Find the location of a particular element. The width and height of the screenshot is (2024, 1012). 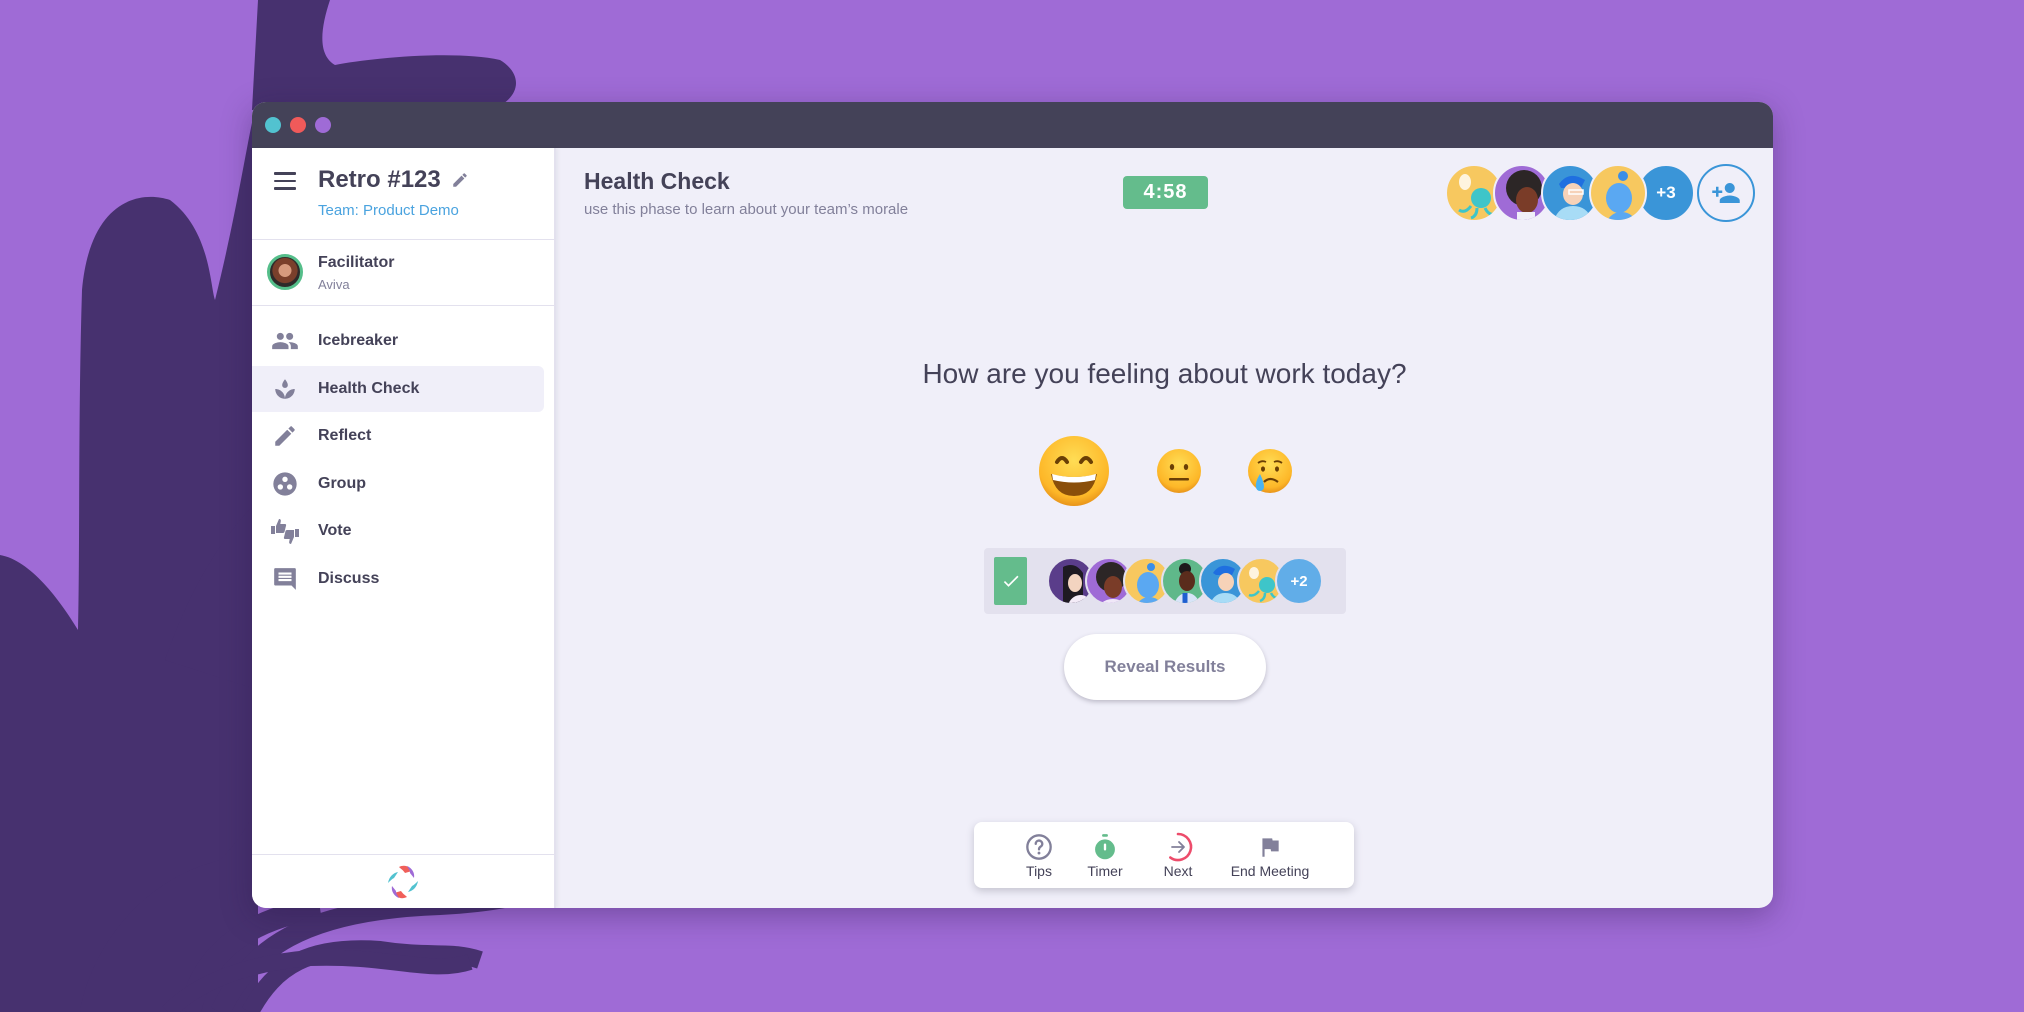

meeting-title: Retro #123 is located at coordinates (393, 180).